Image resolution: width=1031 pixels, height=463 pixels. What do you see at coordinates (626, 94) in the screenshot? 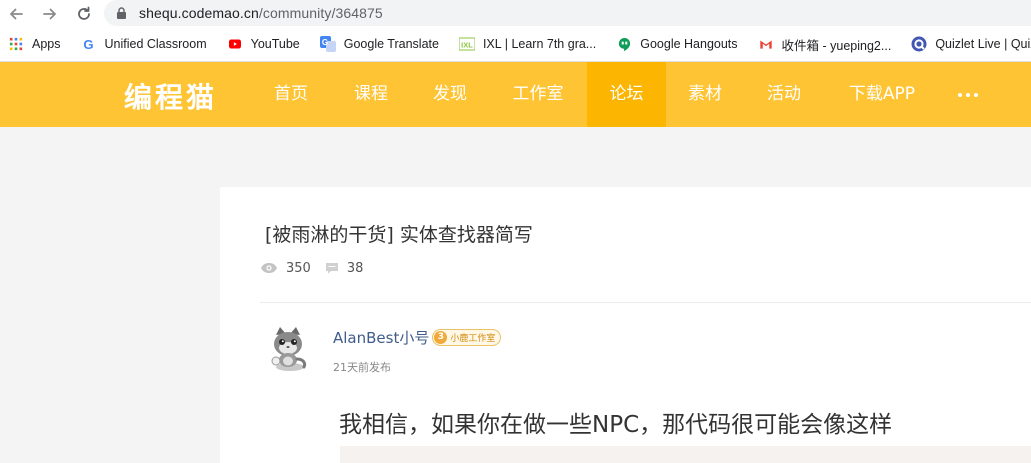
I see `nav-forum: 论坛` at bounding box center [626, 94].